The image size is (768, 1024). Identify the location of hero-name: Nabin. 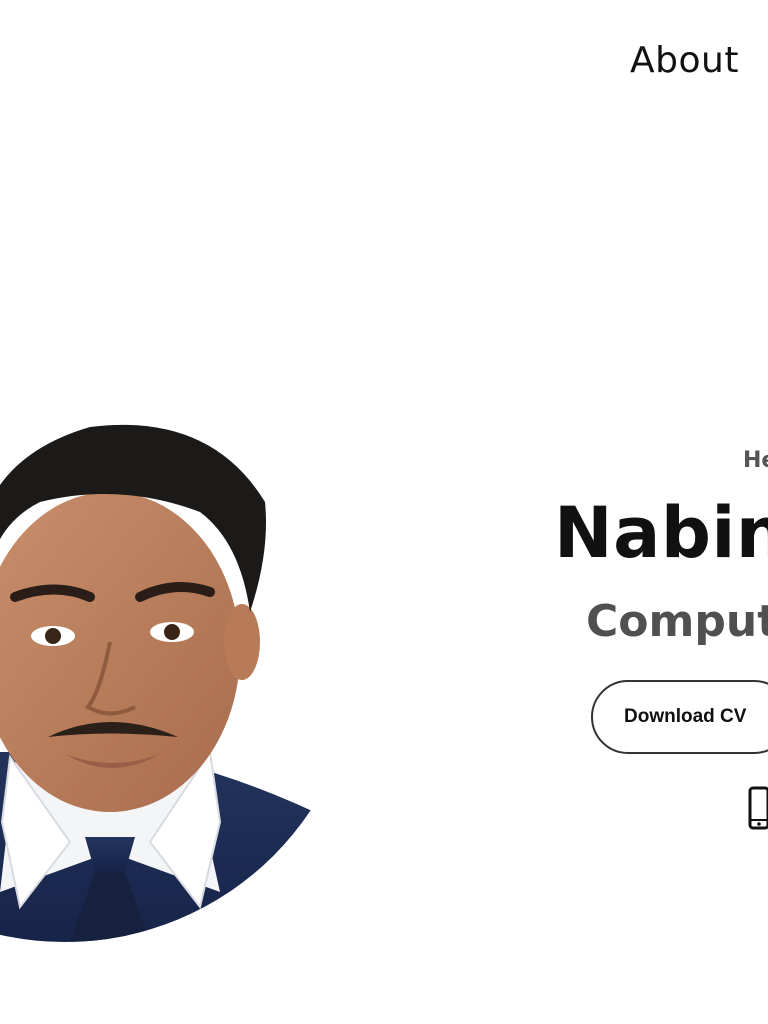
(661, 533).